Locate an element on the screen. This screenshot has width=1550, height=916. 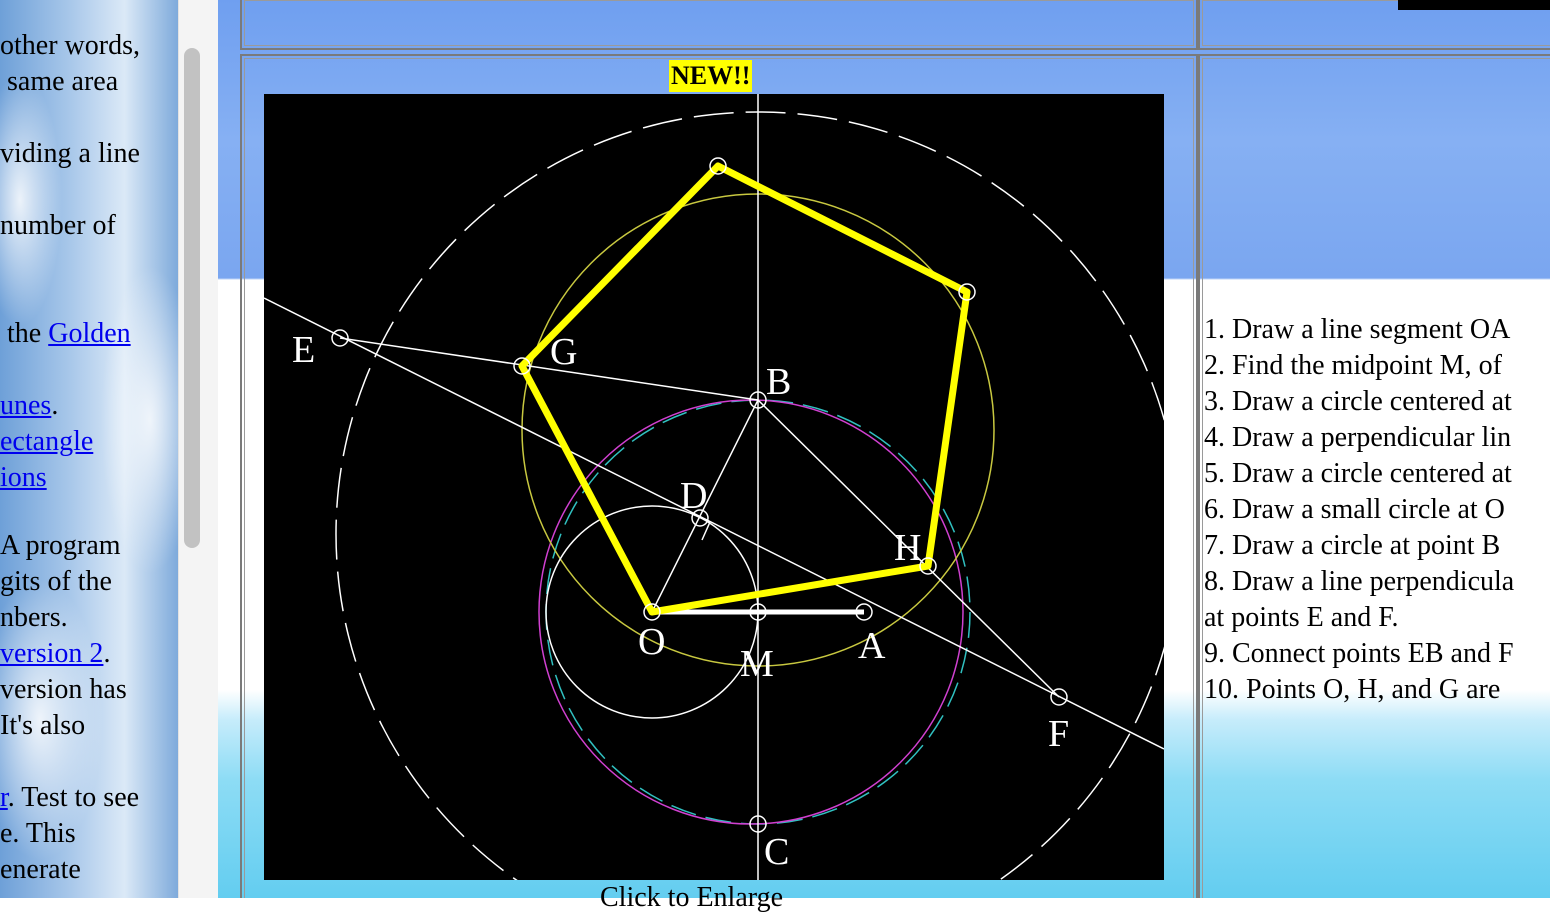
left-line: It's also is located at coordinates (43, 725).